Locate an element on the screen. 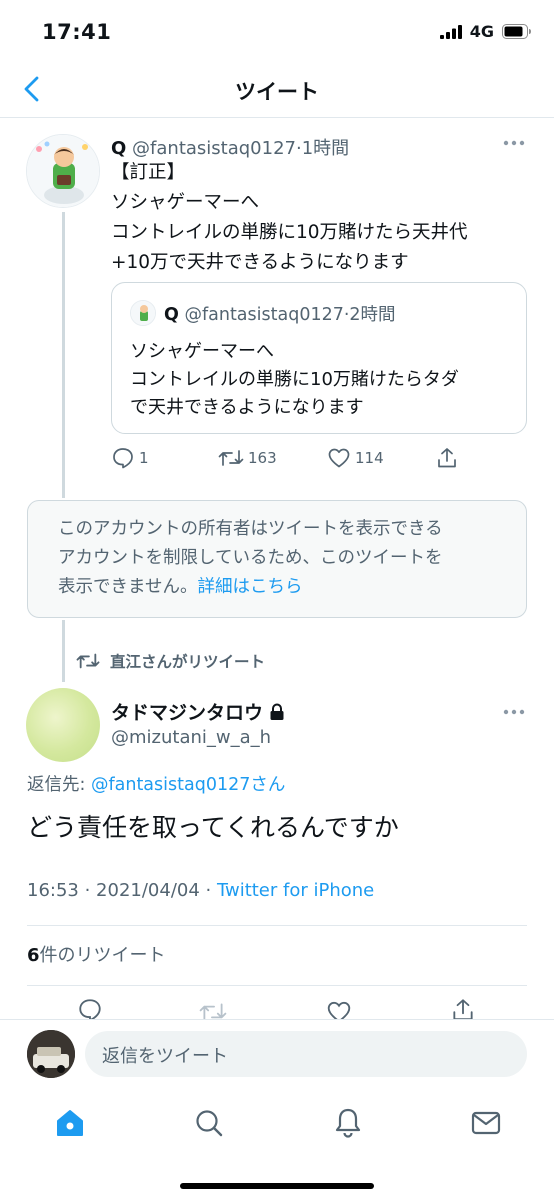 The image size is (554, 1200). retweeted-by-label: 直江さんがリツイート is located at coordinates (188, 662).